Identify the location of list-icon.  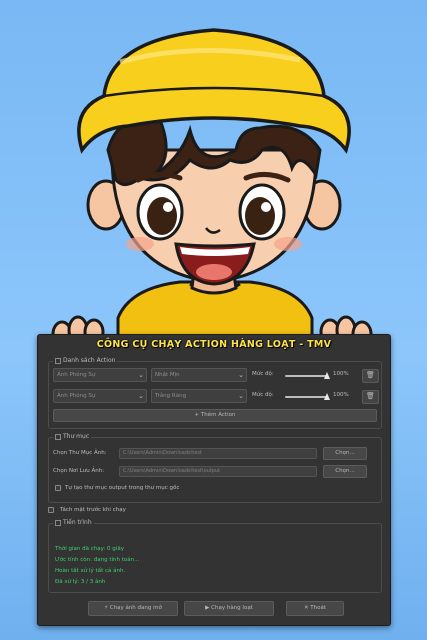
(58, 360).